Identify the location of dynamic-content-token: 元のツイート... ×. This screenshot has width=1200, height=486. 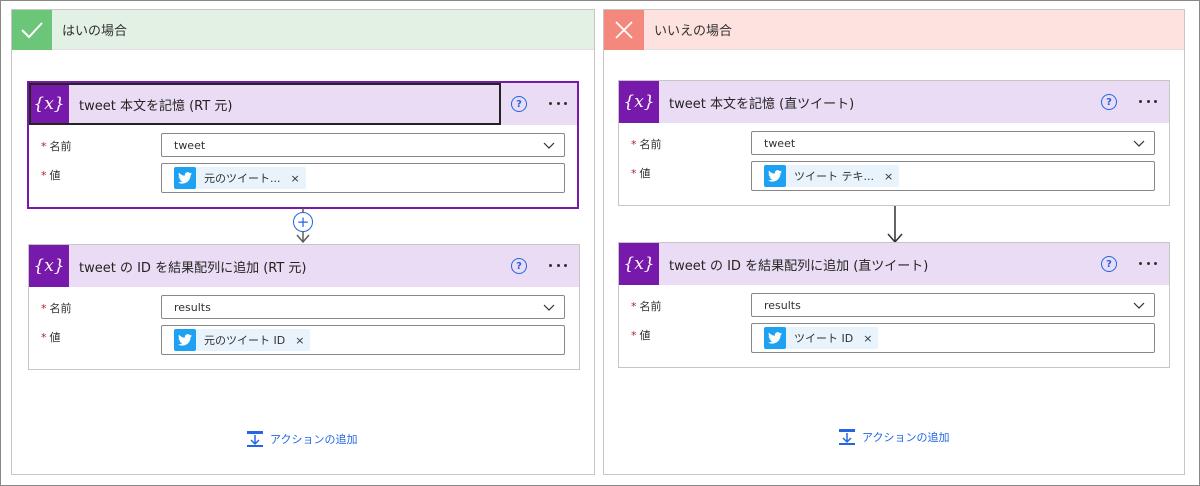
(240, 178).